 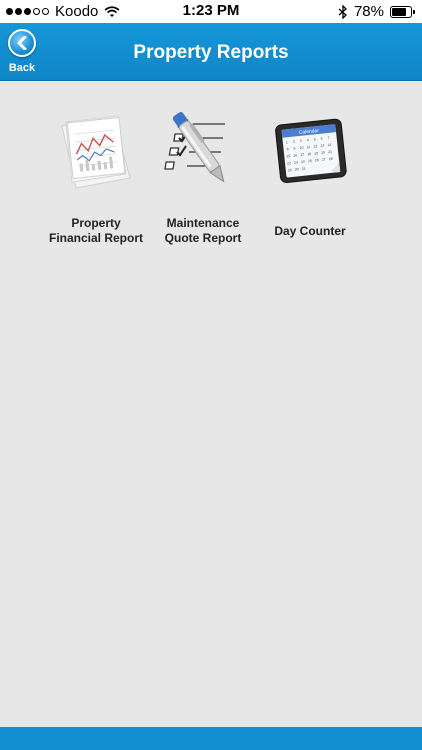 I want to click on battery-percent: 78%, so click(x=368, y=11).